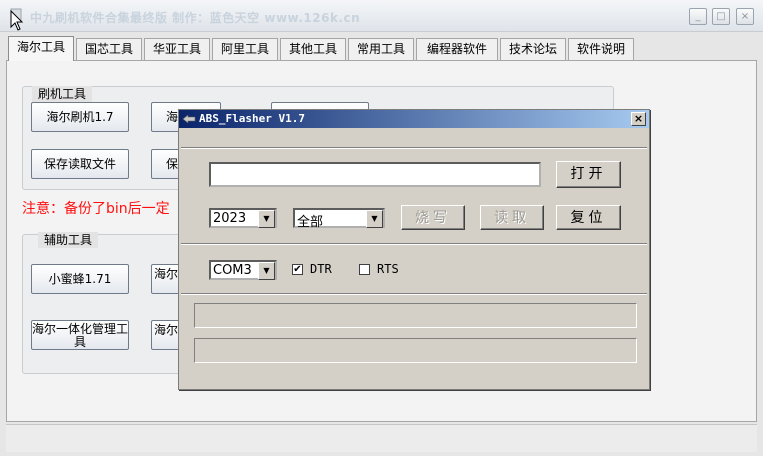 The width and height of the screenshot is (763, 456). What do you see at coordinates (321, 269) in the screenshot?
I see `dtr-label: DTR` at bounding box center [321, 269].